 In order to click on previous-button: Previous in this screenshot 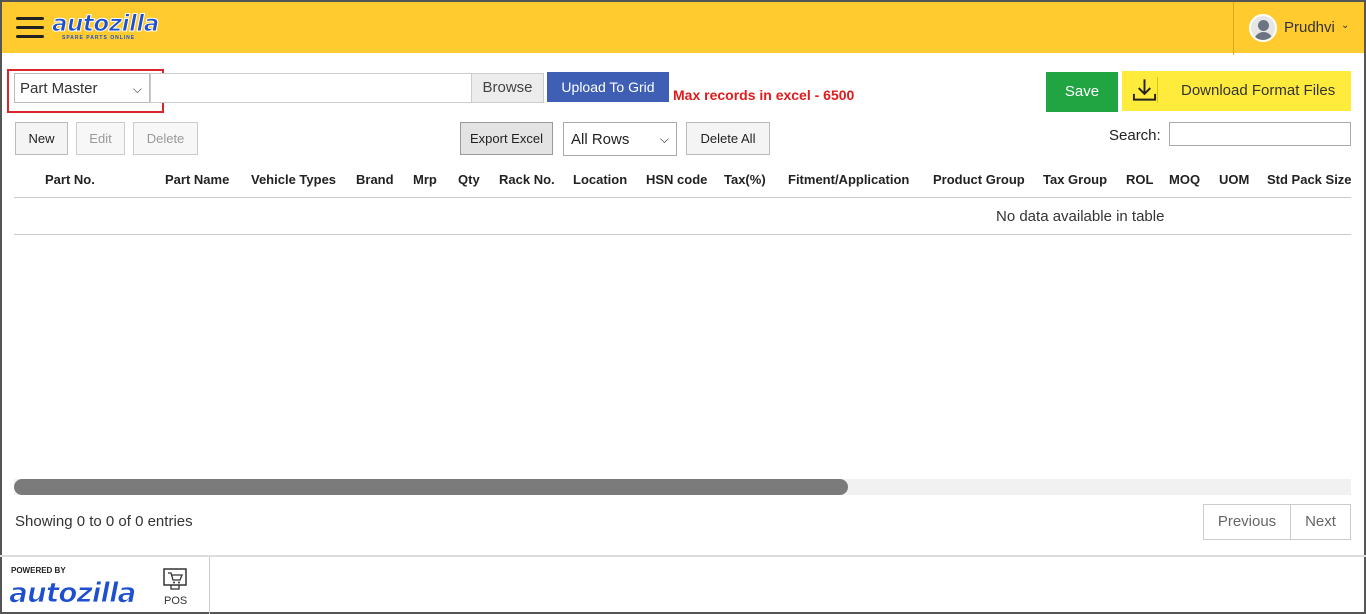, I will do `click(1247, 522)`.